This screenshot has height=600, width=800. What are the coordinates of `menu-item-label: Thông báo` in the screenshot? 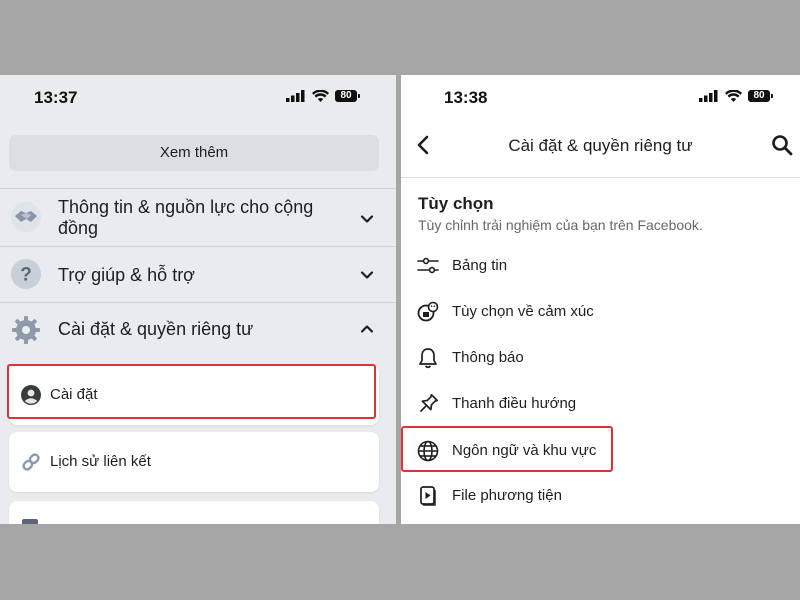 It's located at (488, 357).